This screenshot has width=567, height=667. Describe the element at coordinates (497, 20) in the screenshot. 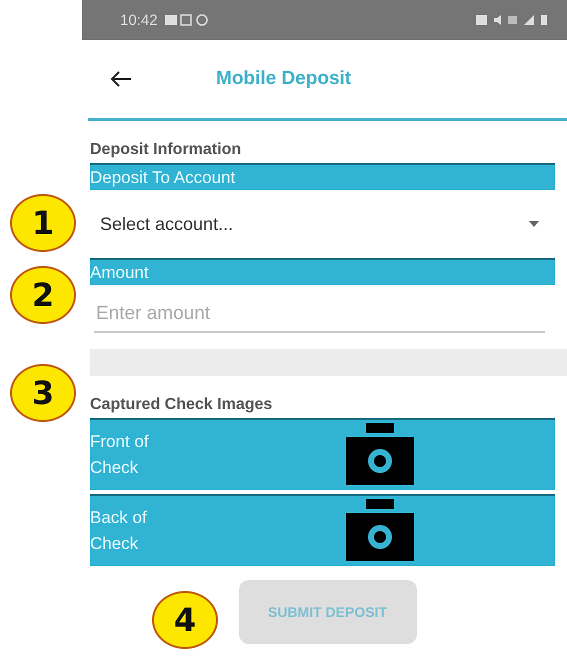

I see `mute-icon` at that location.